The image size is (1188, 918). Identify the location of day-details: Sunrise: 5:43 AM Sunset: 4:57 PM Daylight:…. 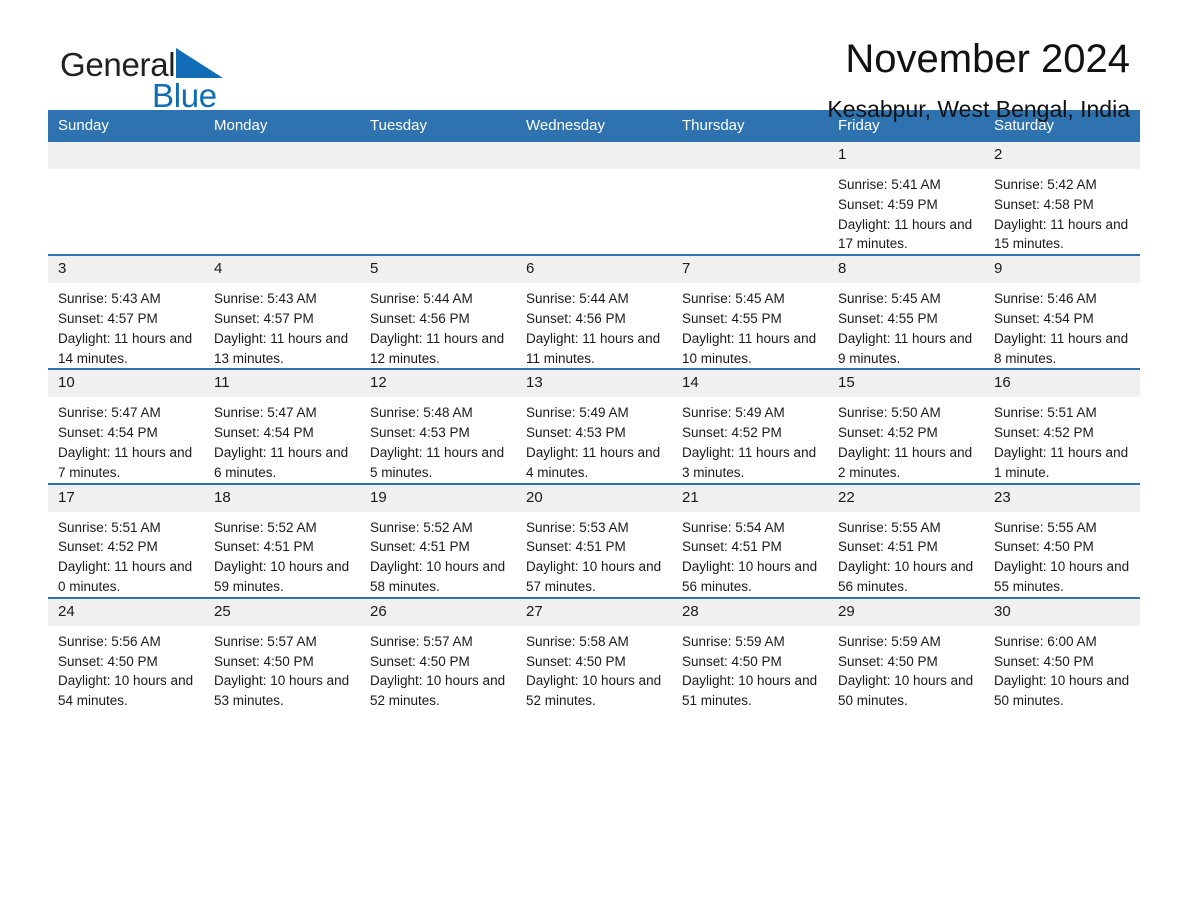
(126, 325).